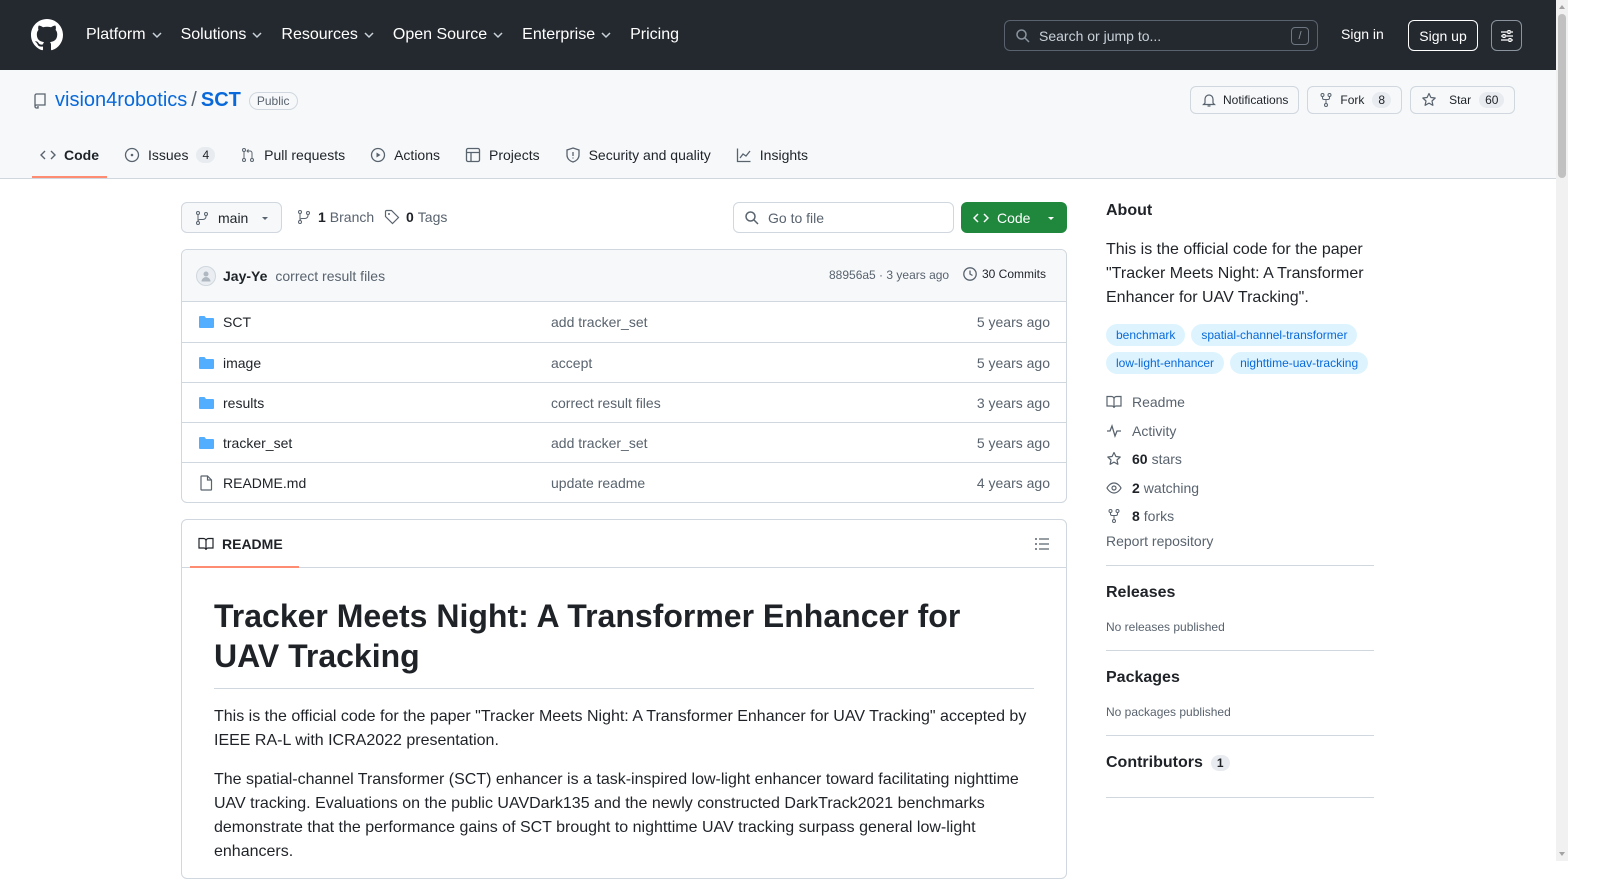 The width and height of the screenshot is (1600, 879). What do you see at coordinates (231, 217) in the screenshot?
I see `branch-select-button: main` at bounding box center [231, 217].